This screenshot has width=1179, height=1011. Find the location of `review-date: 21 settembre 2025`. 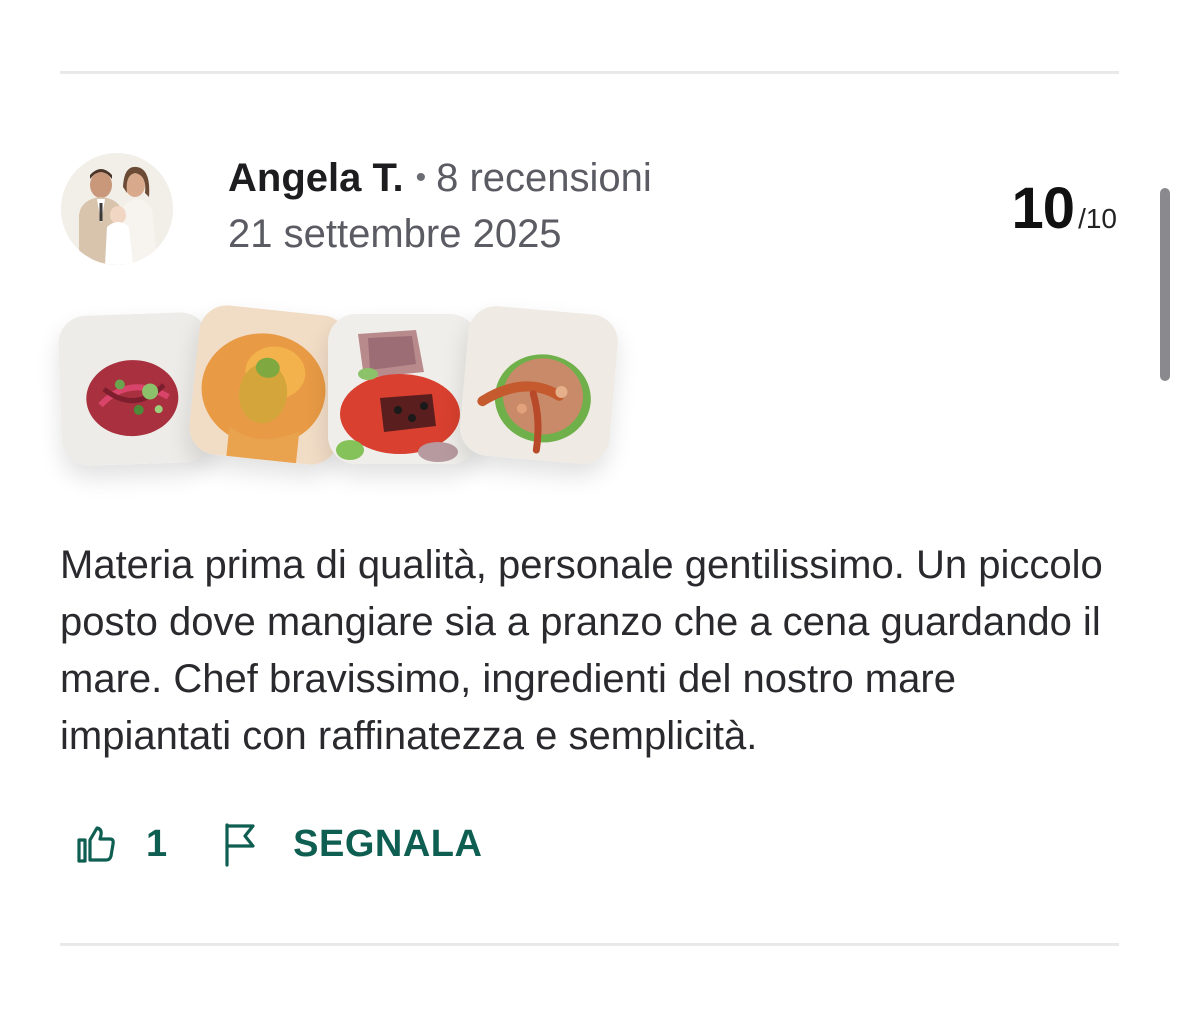

review-date: 21 settembre 2025 is located at coordinates (395, 234).